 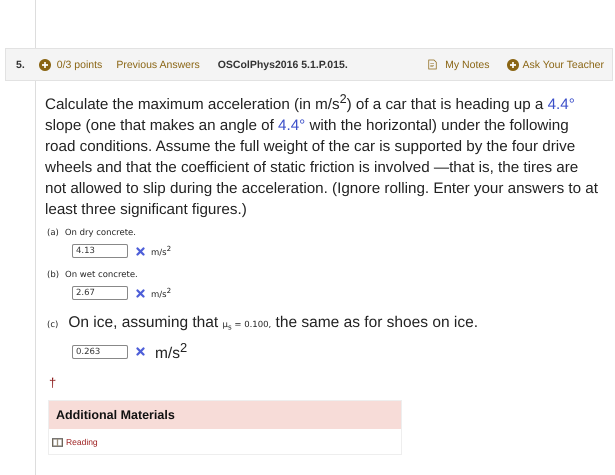 What do you see at coordinates (100, 293) in the screenshot?
I see `answer-field: 2.67` at bounding box center [100, 293].